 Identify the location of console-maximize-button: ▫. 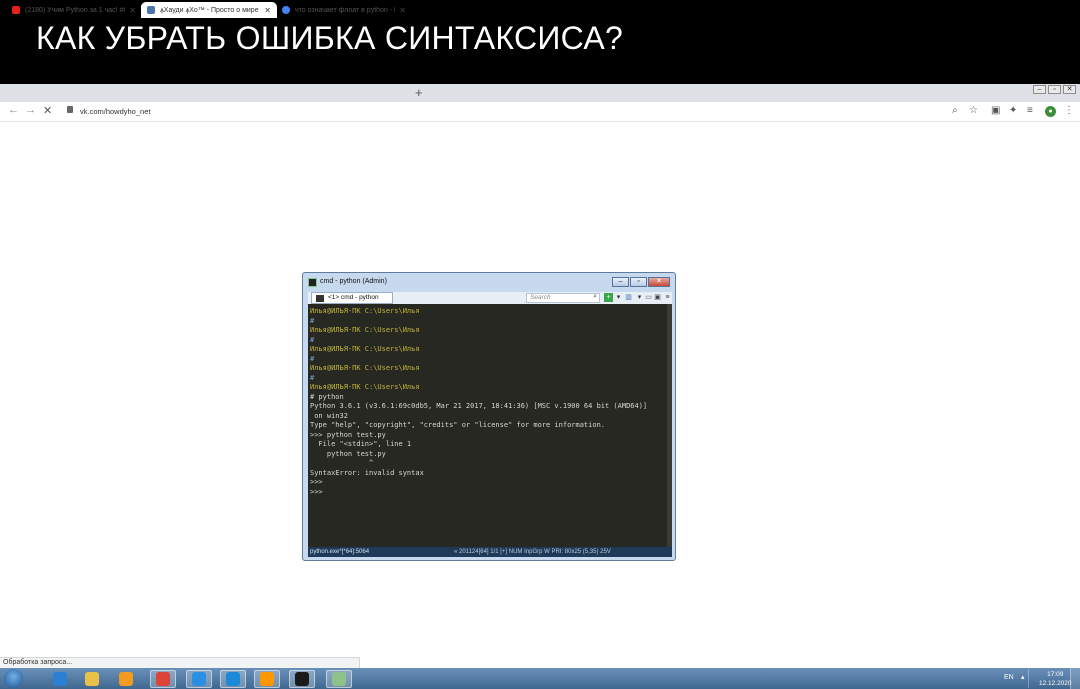
(638, 282).